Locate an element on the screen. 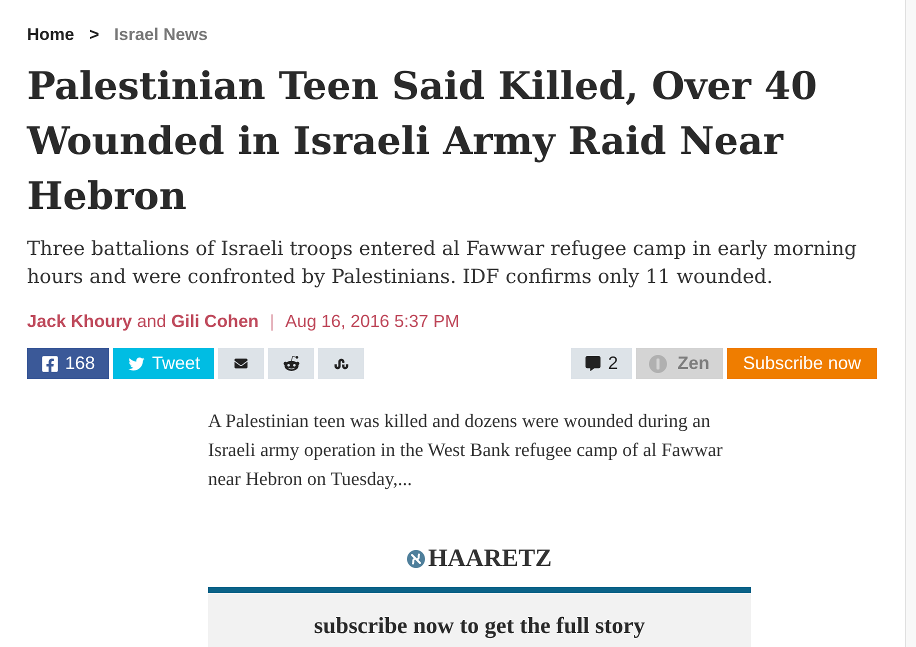 Image resolution: width=916 pixels, height=647 pixels. stumbleupon-button is located at coordinates (341, 363).